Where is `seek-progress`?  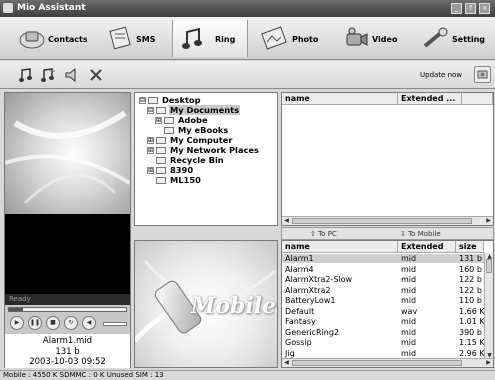
seek-progress is located at coordinates (16, 309).